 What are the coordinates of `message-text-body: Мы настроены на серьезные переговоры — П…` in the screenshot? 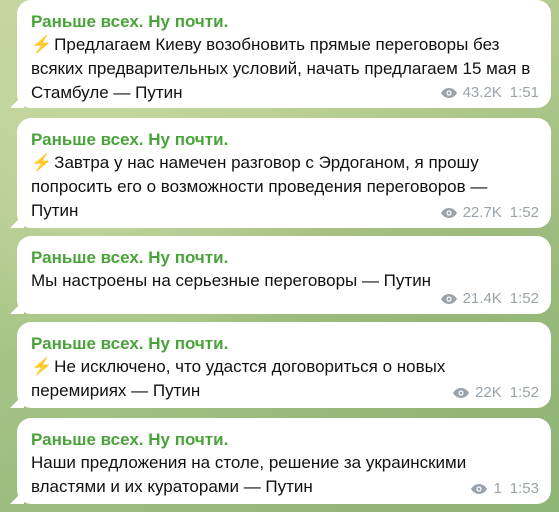 It's located at (231, 280).